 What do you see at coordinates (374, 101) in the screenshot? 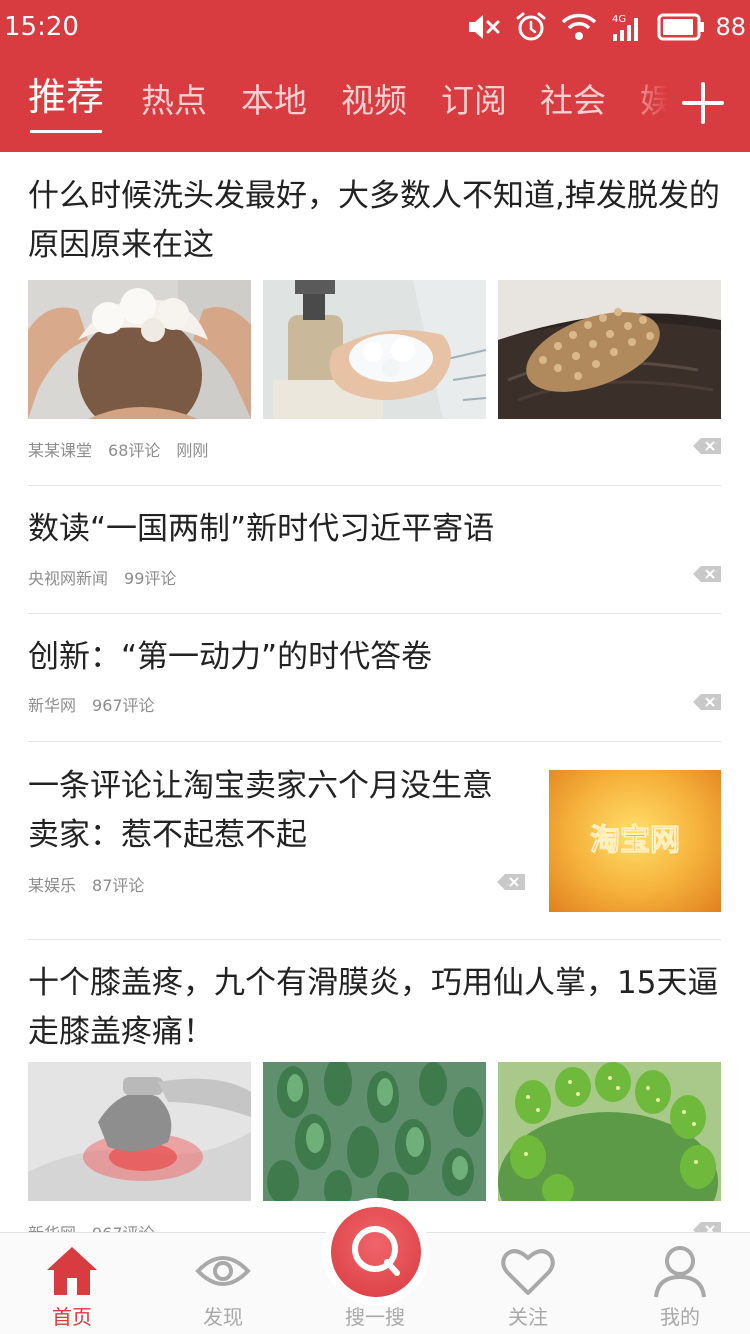
I see `tab-video: 视频` at bounding box center [374, 101].